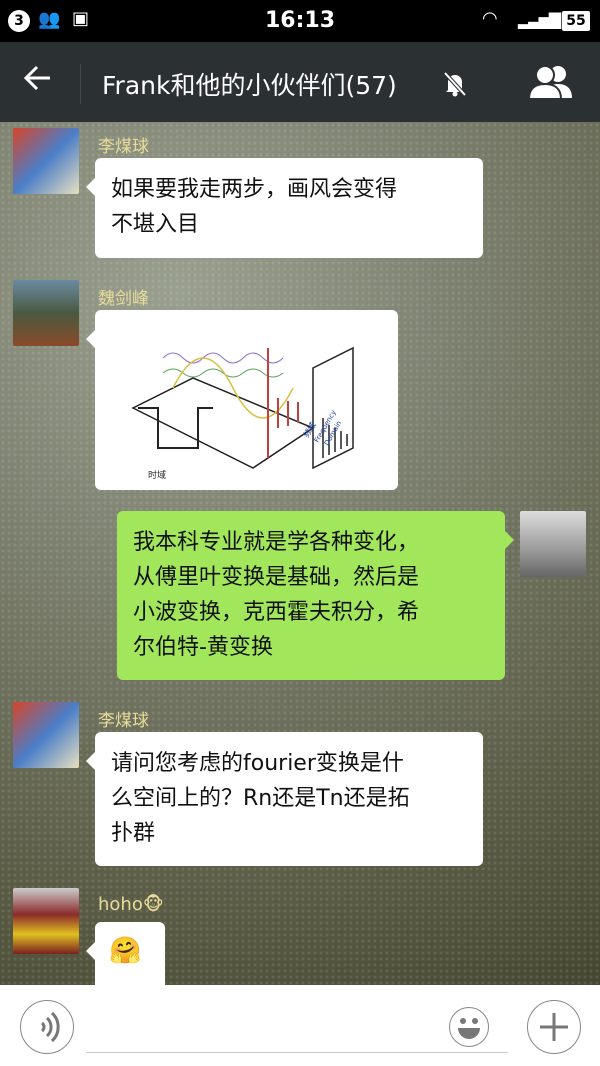 The height and width of the screenshot is (1066, 600). What do you see at coordinates (539, 19) in the screenshot?
I see `signal-icon: ▂▃▅▇` at bounding box center [539, 19].